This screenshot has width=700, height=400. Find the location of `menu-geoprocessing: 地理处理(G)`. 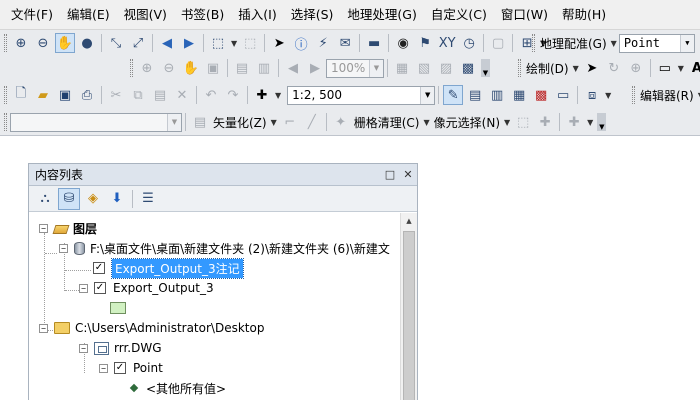

menu-geoprocessing: 地理处理(G) is located at coordinates (381, 15).